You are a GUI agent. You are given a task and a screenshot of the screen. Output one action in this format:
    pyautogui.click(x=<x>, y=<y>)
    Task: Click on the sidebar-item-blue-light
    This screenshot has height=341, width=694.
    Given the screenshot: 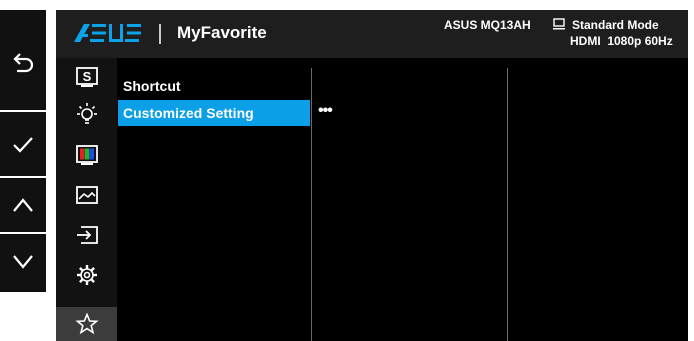 What is the action you would take?
    pyautogui.click(x=86, y=115)
    